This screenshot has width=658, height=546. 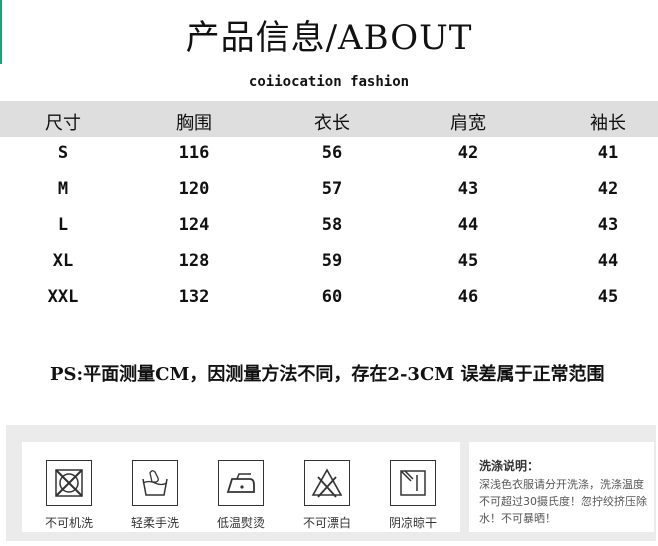 I want to click on page-title: 产品信息/ABOUT, so click(x=329, y=38).